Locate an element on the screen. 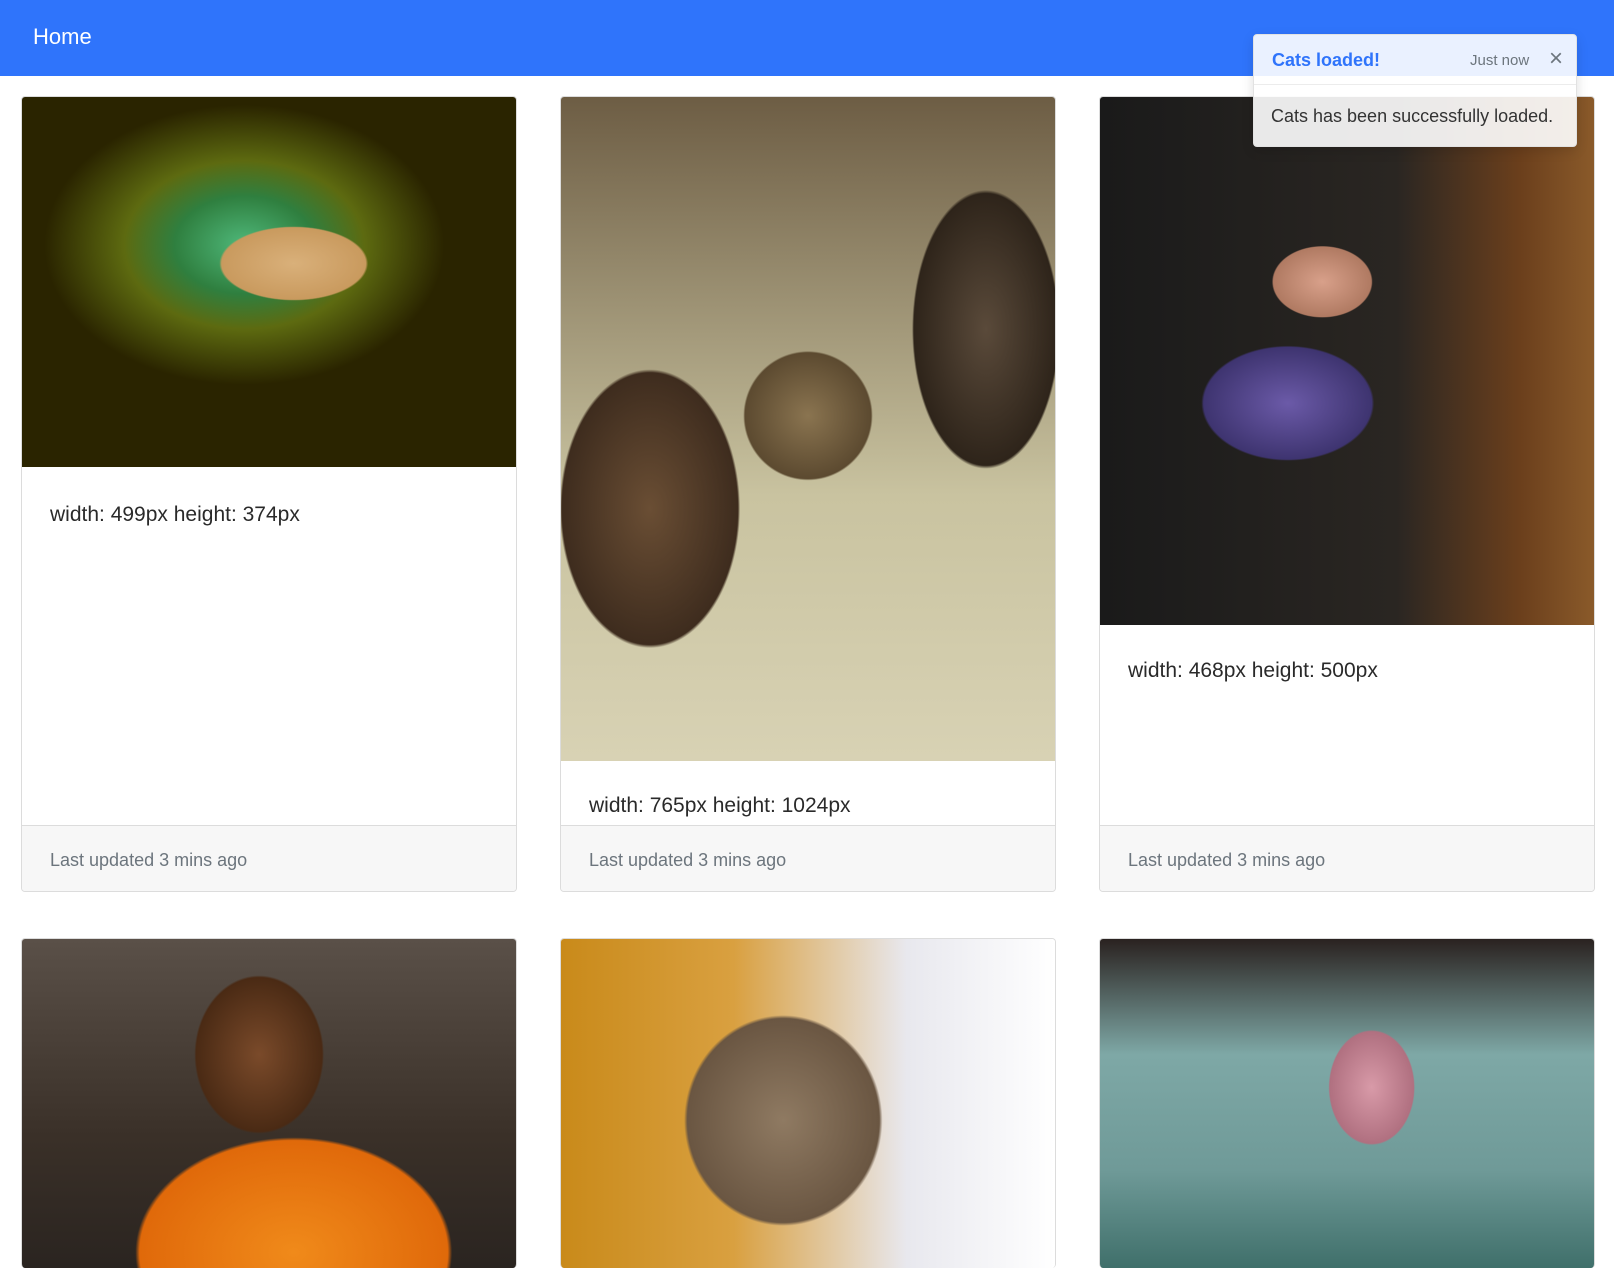 The image size is (1614, 1268). close-icon: × is located at coordinates (1556, 59).